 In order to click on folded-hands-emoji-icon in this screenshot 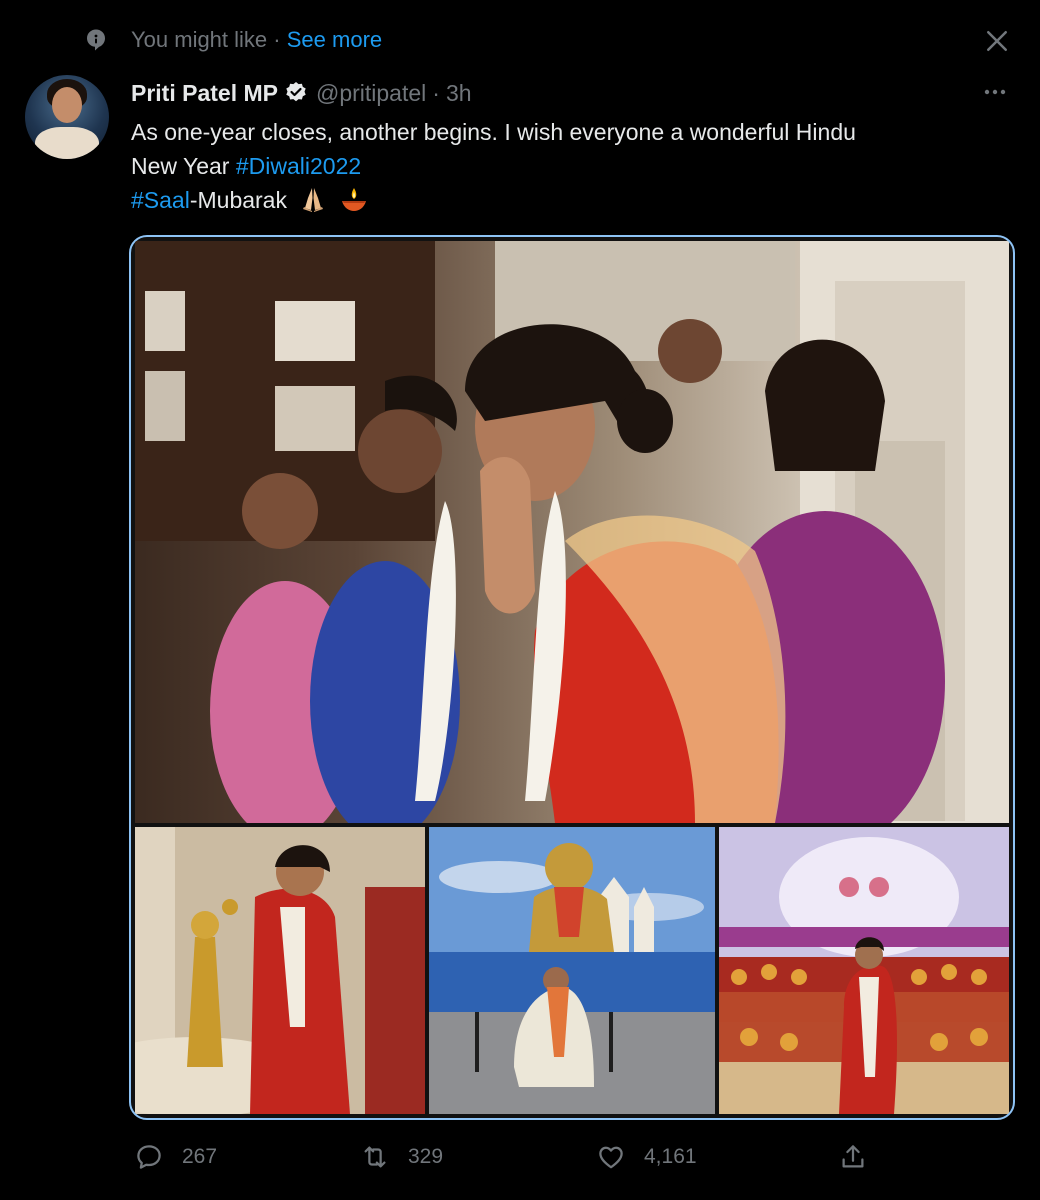, I will do `click(313, 200)`.